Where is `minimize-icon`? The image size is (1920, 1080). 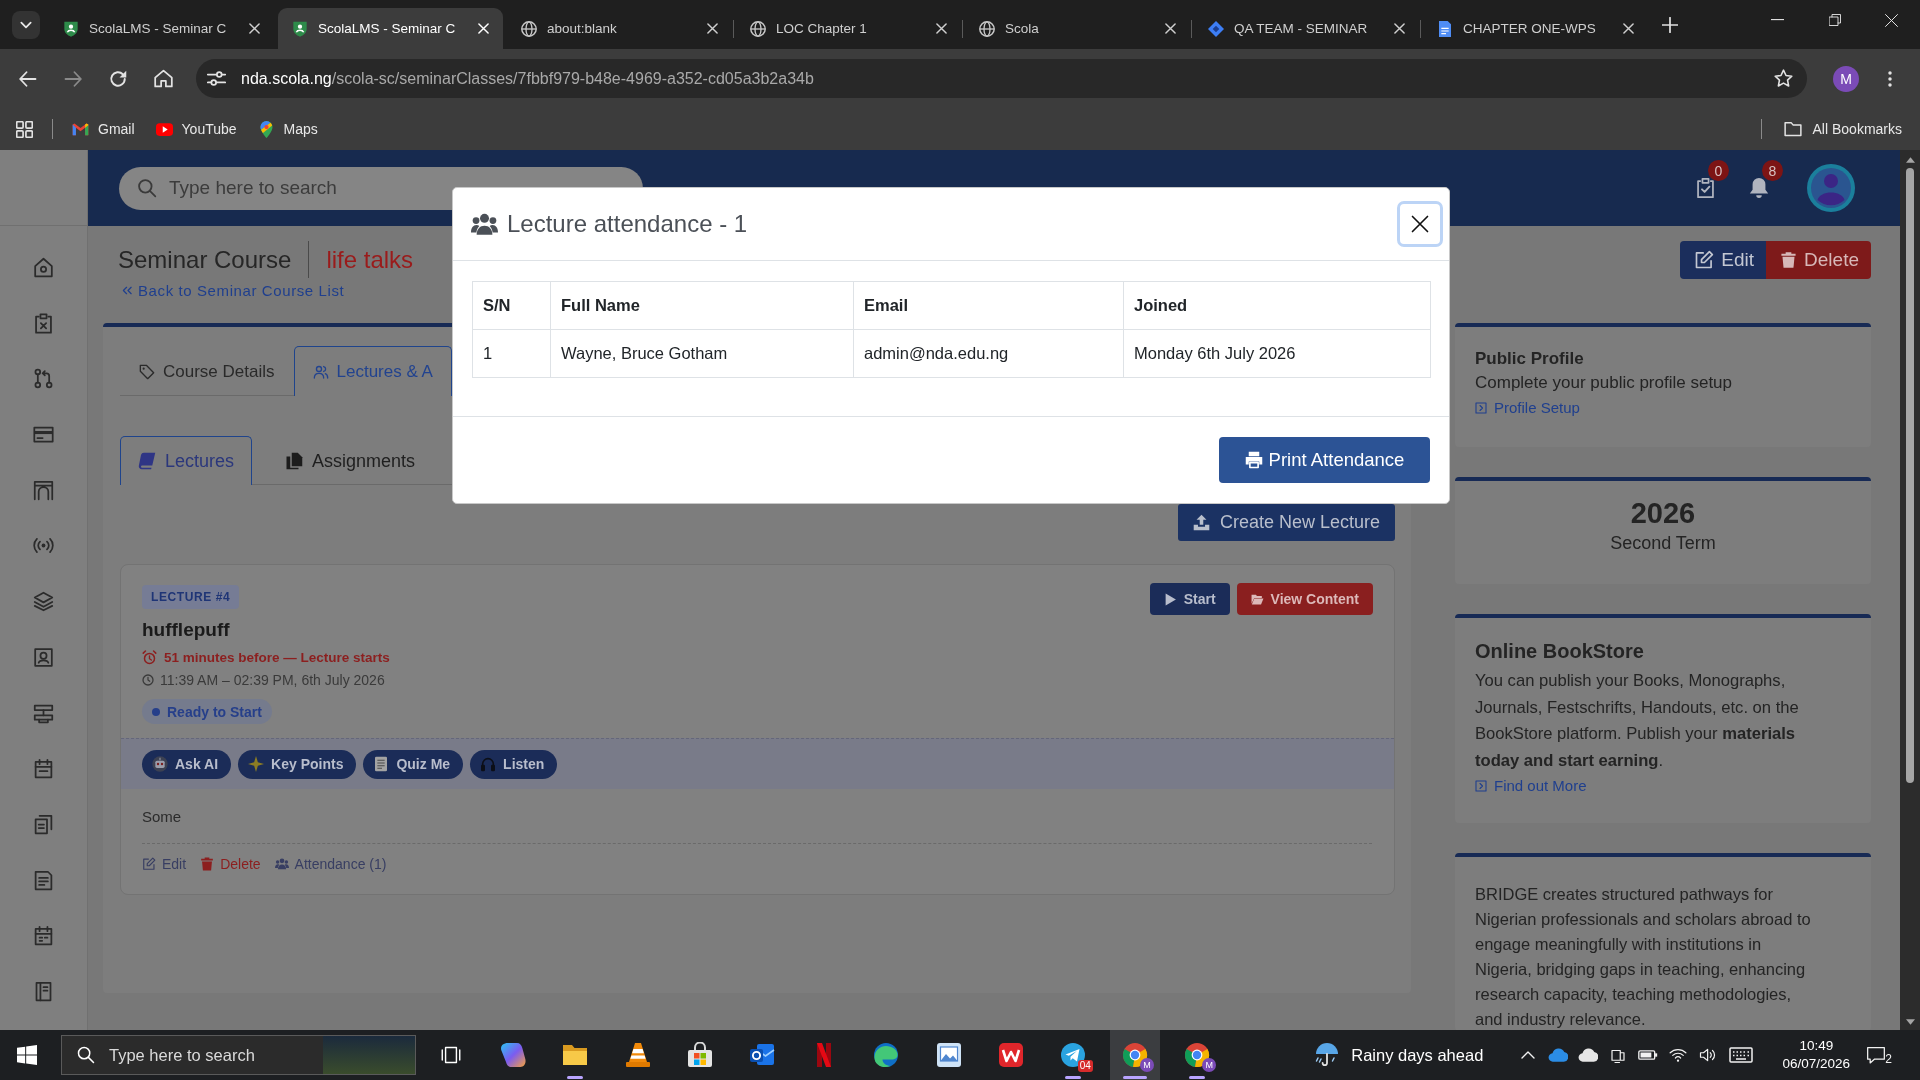 minimize-icon is located at coordinates (1777, 20).